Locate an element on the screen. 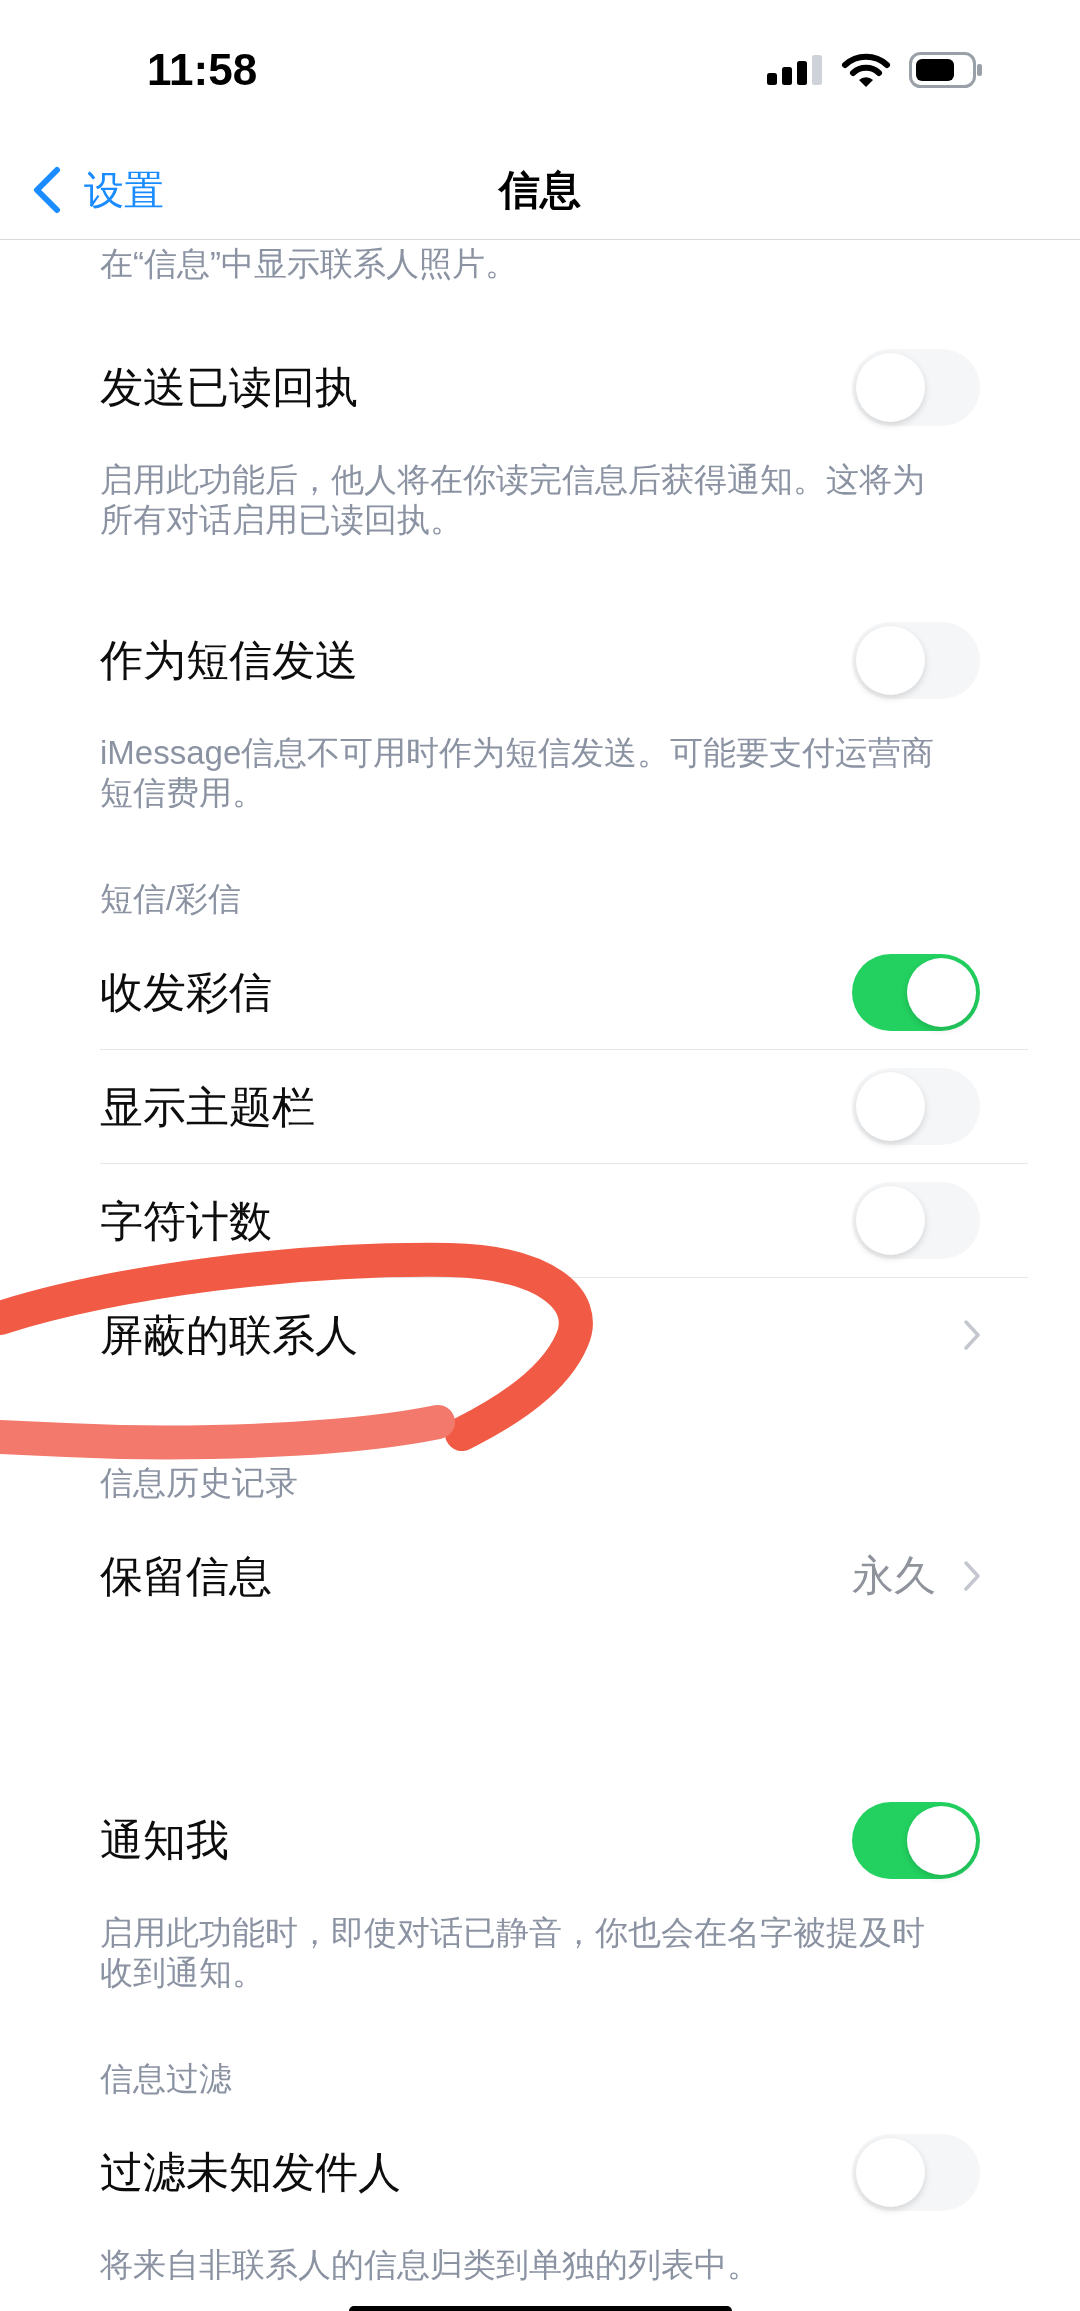 The width and height of the screenshot is (1080, 2311). signal-strength-icon is located at coordinates (795, 70).